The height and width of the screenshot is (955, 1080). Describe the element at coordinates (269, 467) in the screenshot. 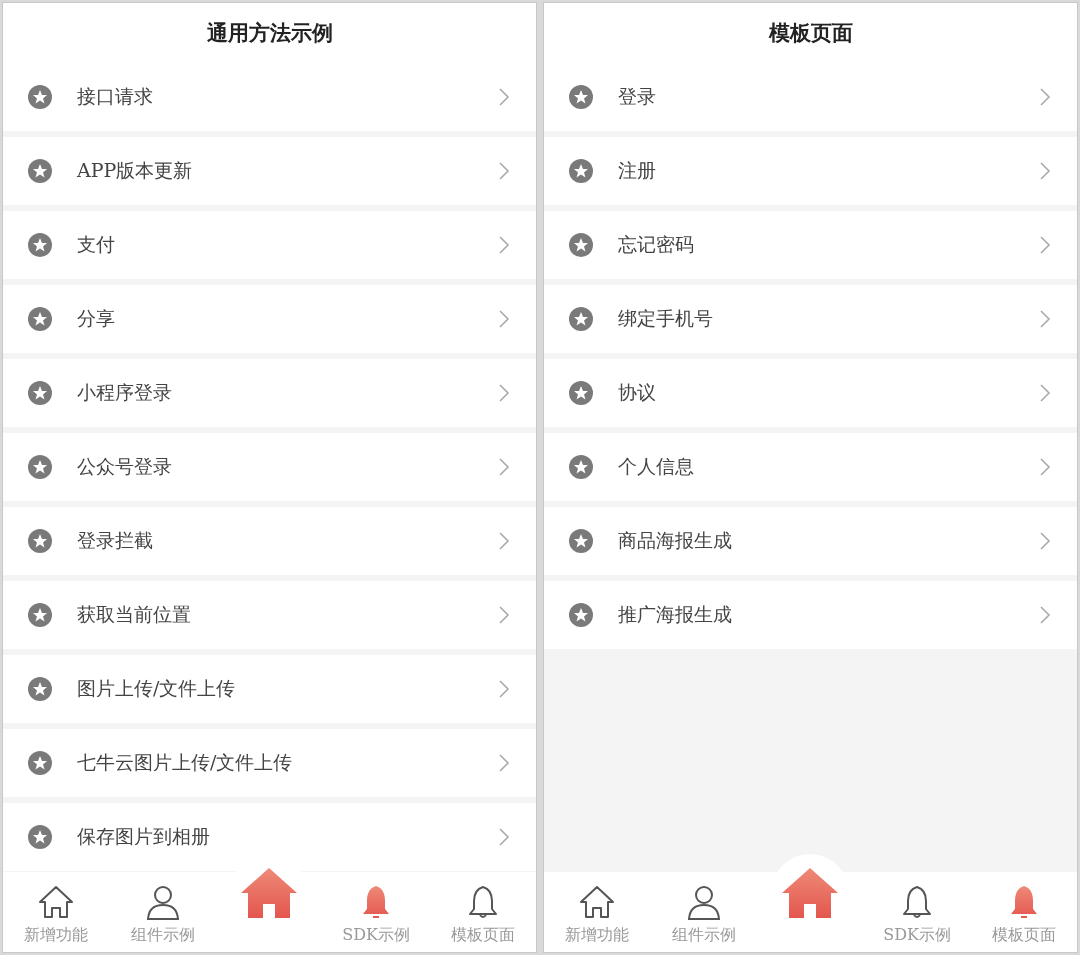

I see `menu-item: 公众号登录` at that location.